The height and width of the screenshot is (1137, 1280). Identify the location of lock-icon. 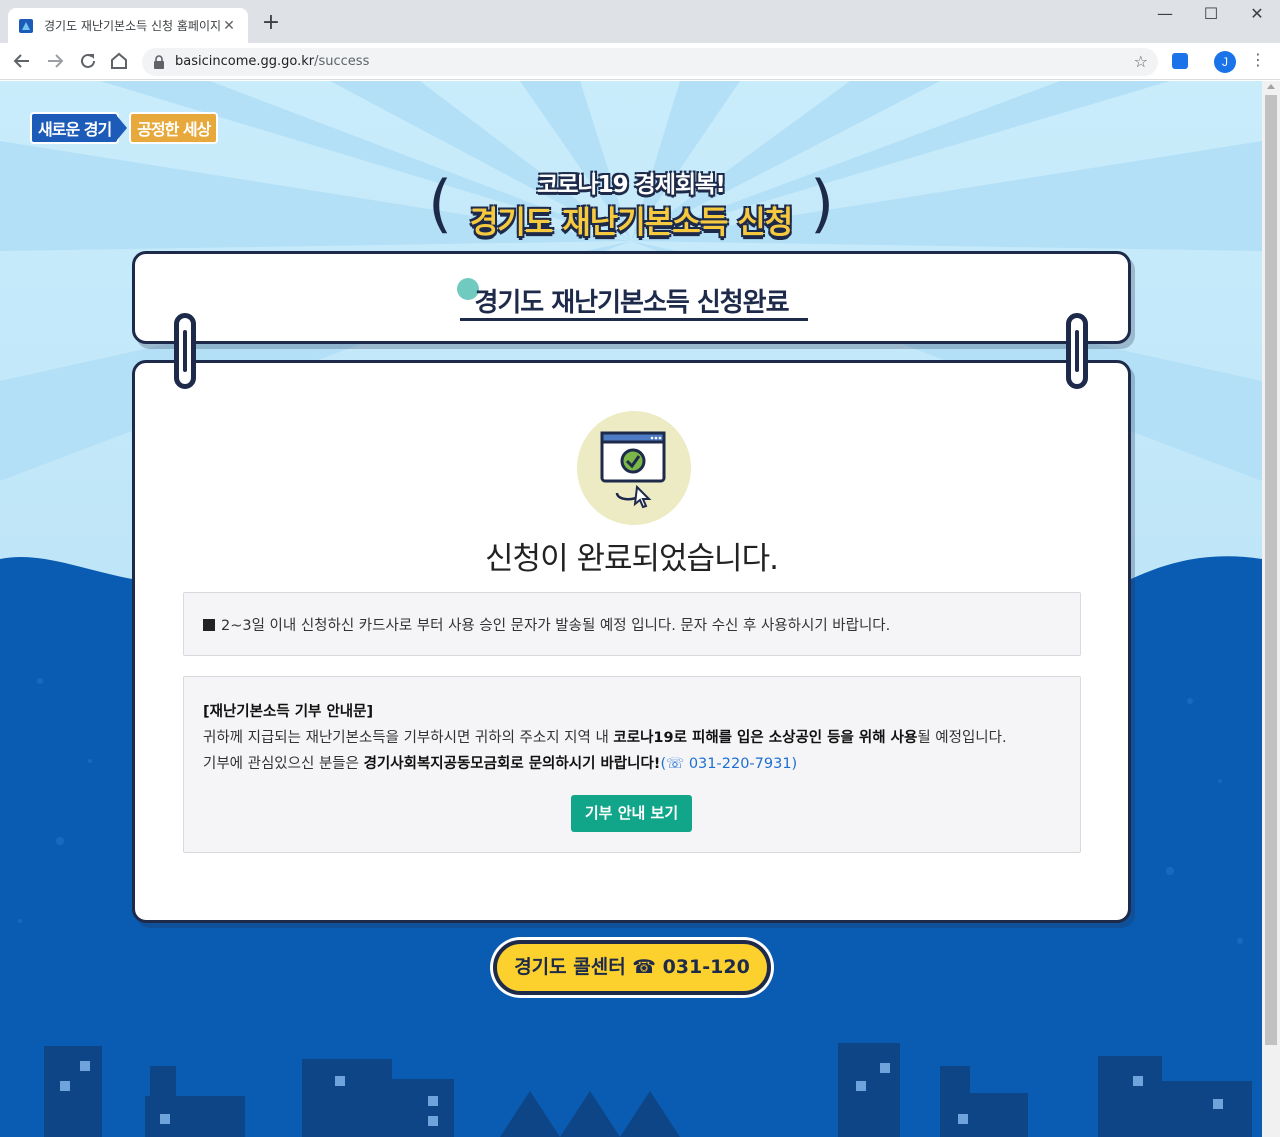
(159, 62).